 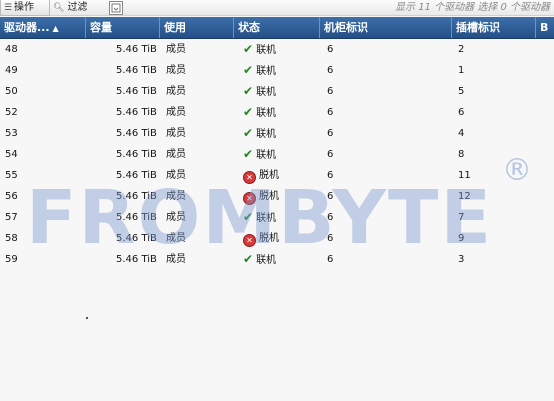 I want to click on table-row: 53 5.46 TiB 成员 ✔ 联机 6 4, so click(x=277, y=133).